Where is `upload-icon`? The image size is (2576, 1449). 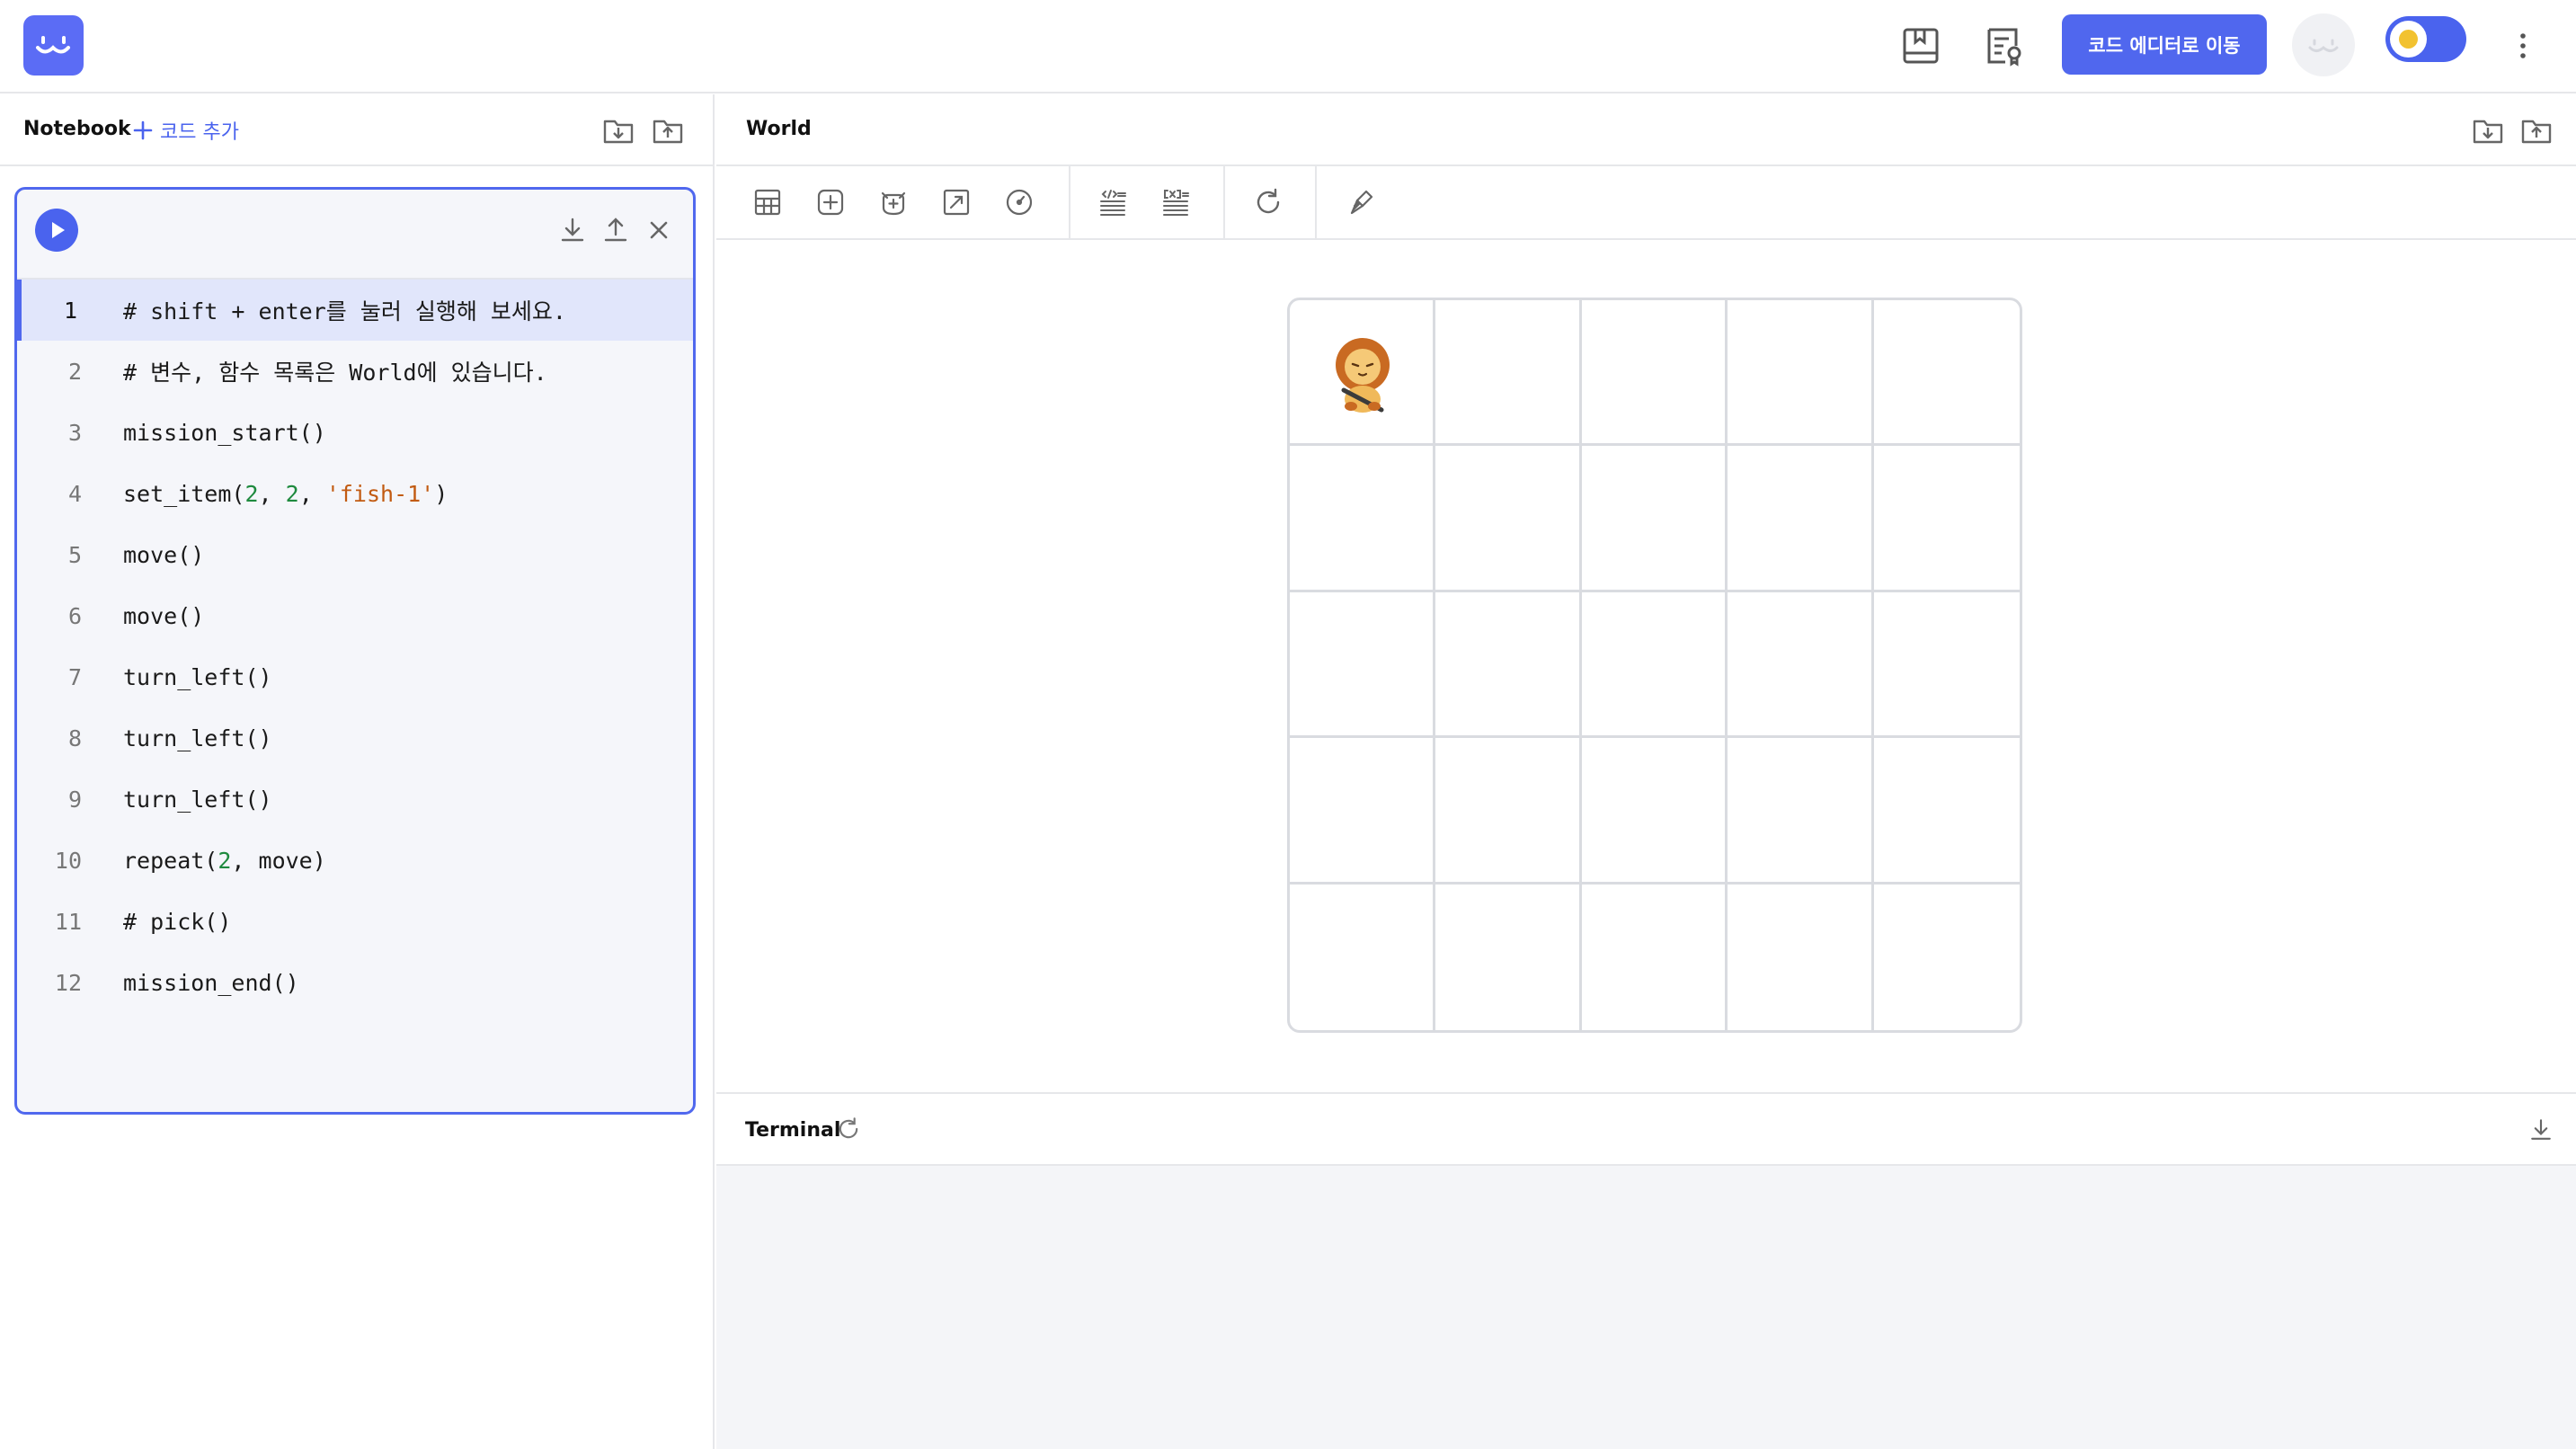 upload-icon is located at coordinates (616, 230).